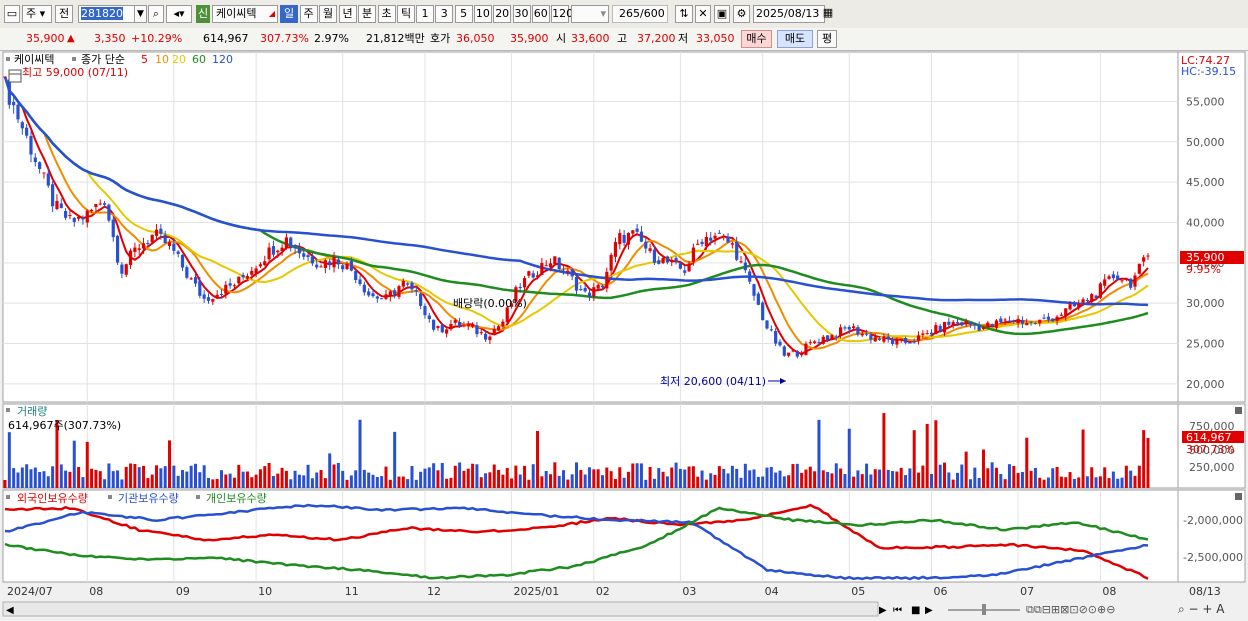  Describe the element at coordinates (915, 610) in the screenshot. I see `stop-icon: ■` at that location.